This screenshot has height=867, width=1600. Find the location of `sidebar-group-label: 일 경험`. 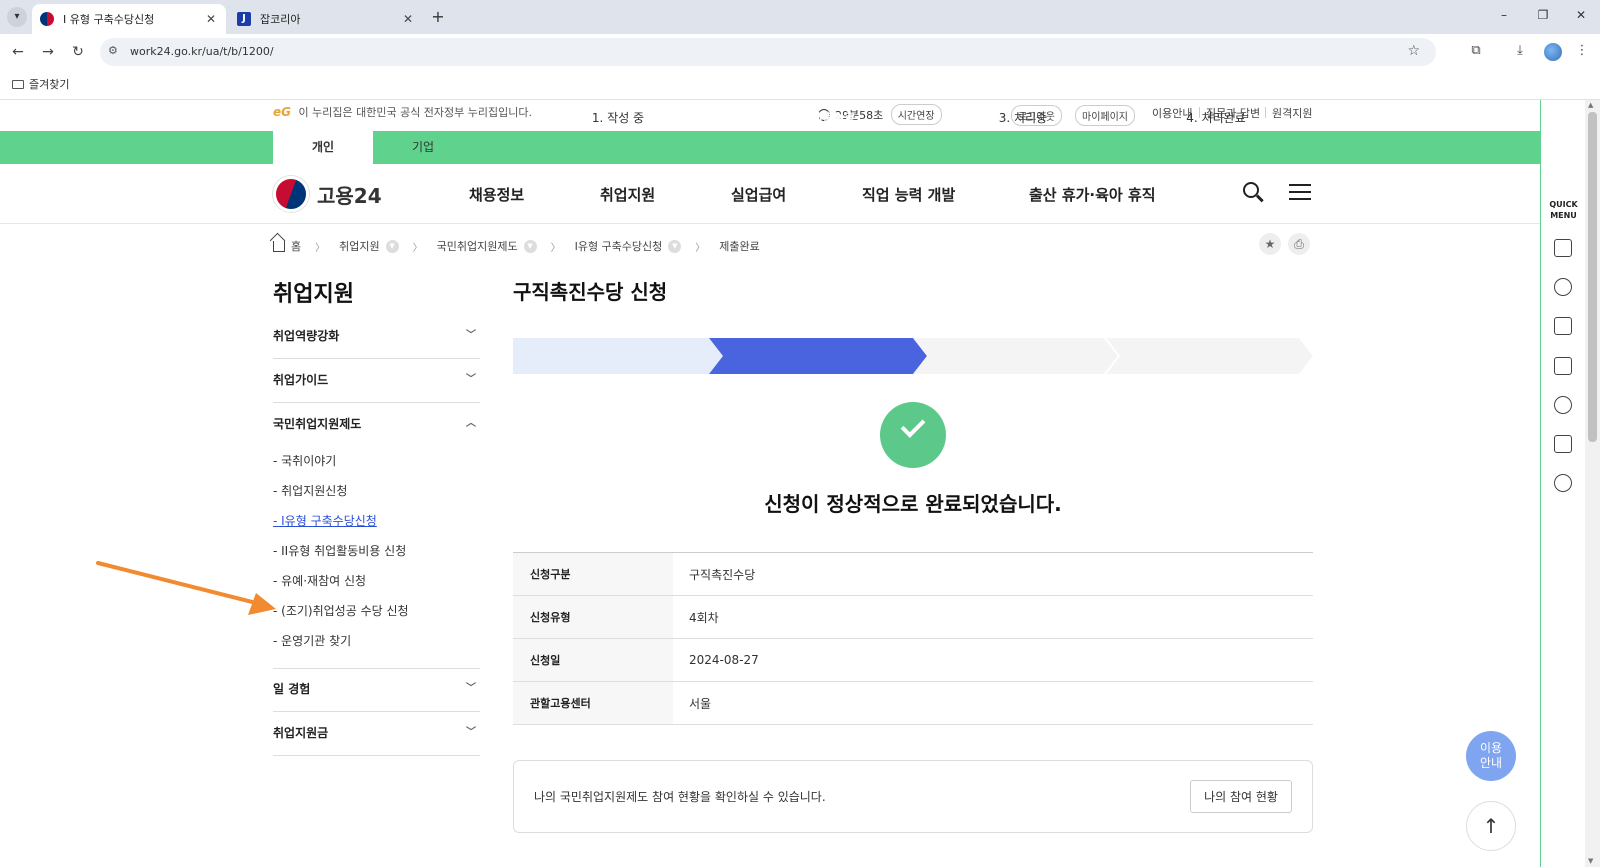

sidebar-group-label: 일 경험 is located at coordinates (292, 689).